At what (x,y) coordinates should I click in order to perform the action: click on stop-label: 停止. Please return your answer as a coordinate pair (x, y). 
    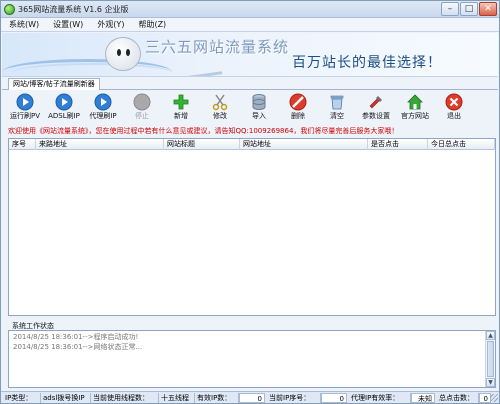
    Looking at the image, I should click on (142, 116).